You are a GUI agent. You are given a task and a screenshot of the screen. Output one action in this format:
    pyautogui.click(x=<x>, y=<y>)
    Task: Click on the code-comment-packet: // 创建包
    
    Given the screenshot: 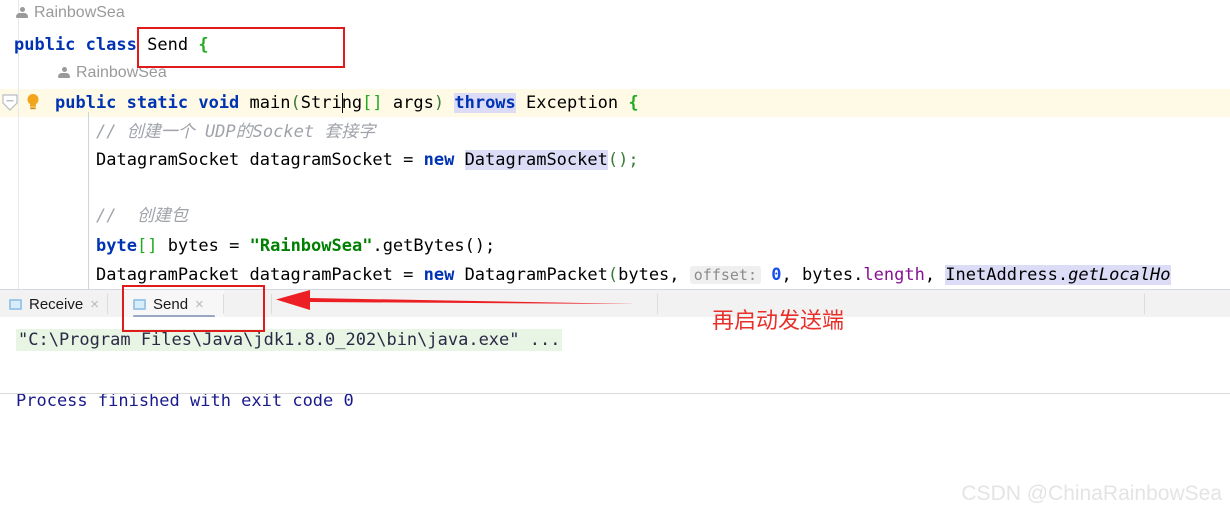 What is the action you would take?
    pyautogui.click(x=142, y=216)
    